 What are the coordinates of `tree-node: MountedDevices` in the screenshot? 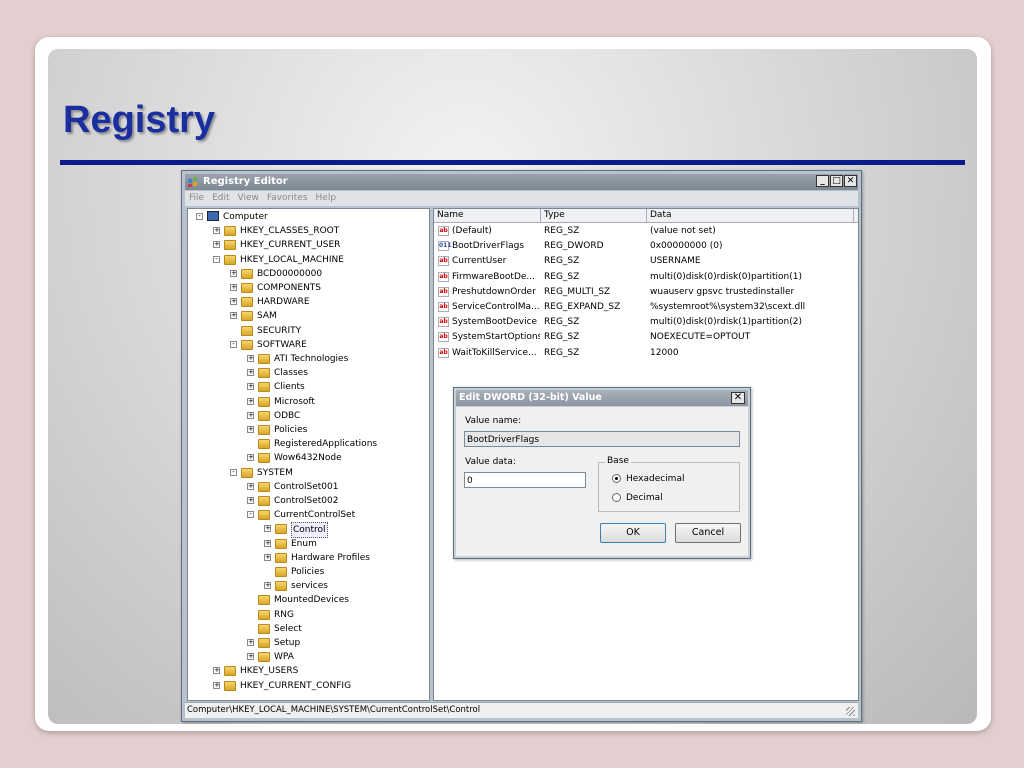 It's located at (308, 600).